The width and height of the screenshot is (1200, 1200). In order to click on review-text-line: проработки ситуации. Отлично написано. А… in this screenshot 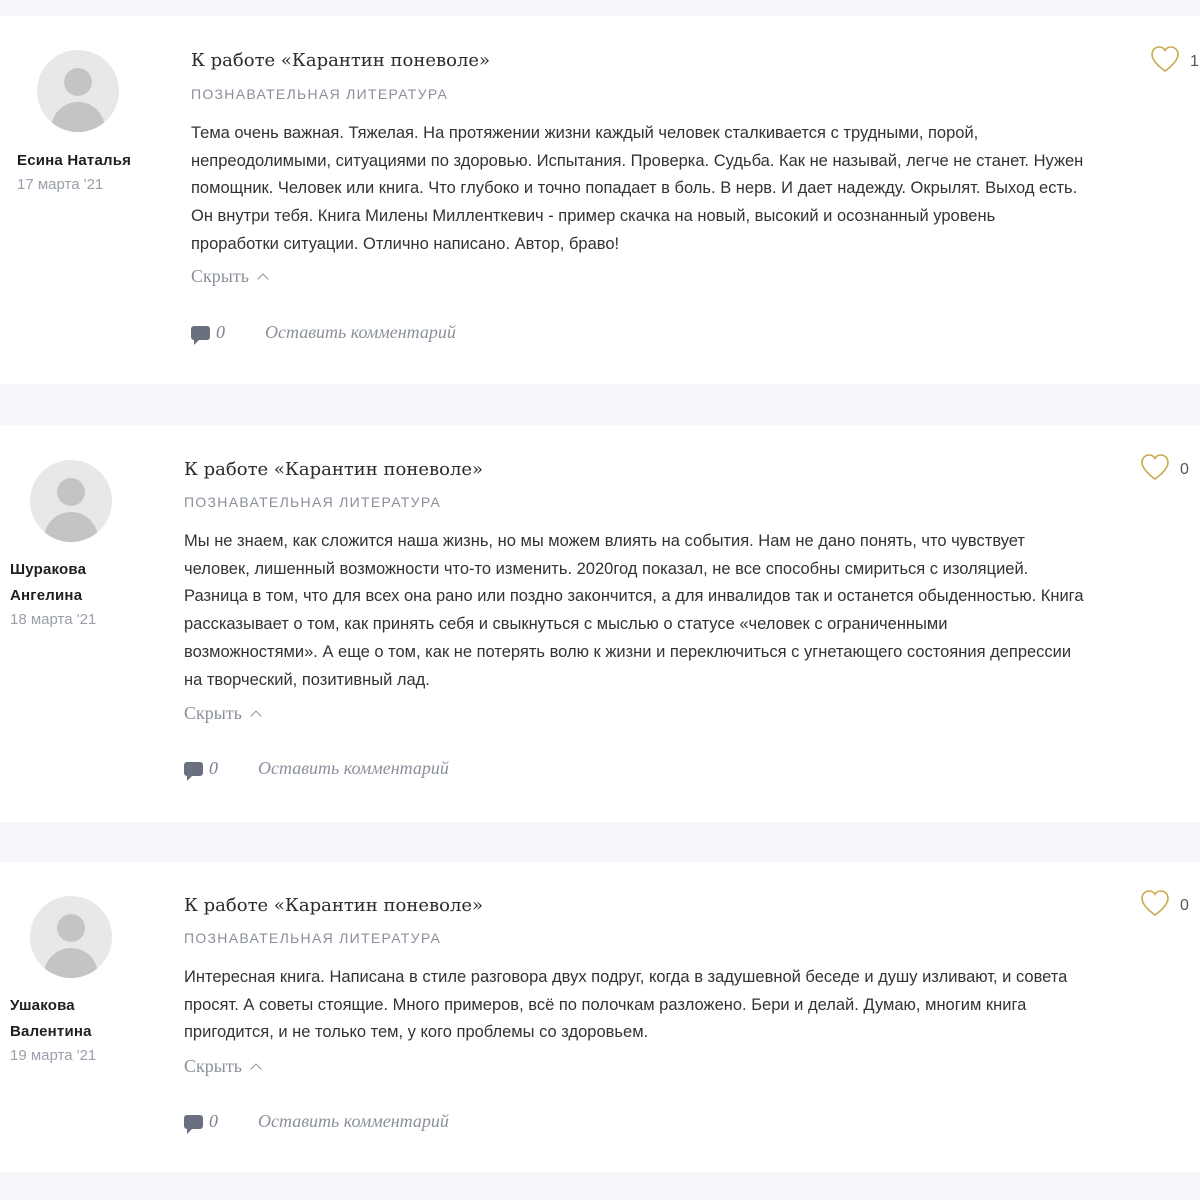, I will do `click(405, 243)`.